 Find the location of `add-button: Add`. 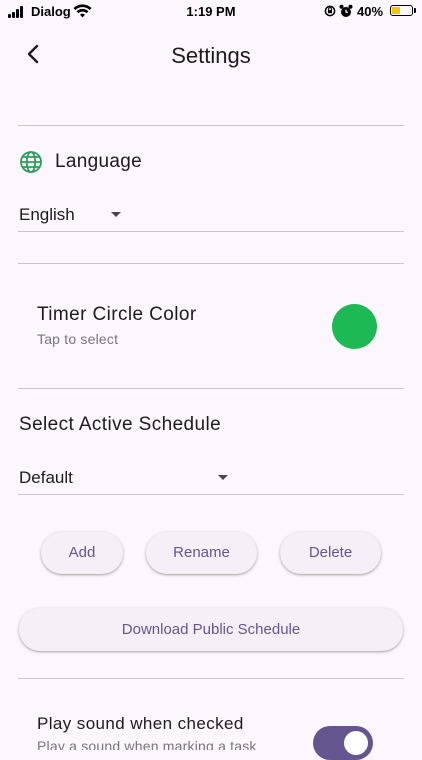

add-button: Add is located at coordinates (82, 553).